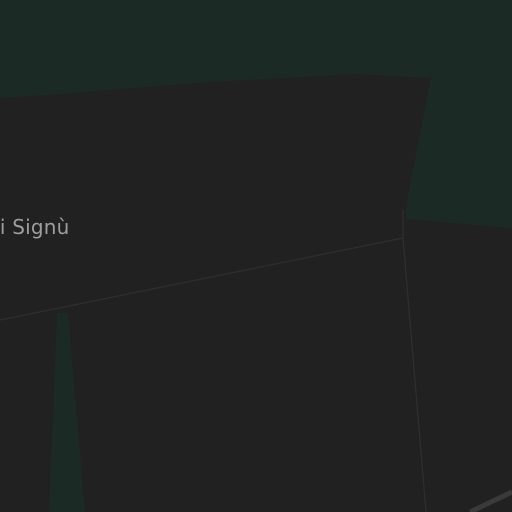  Describe the element at coordinates (35, 227) in the screenshot. I see `place-name-label: ni Signù` at that location.